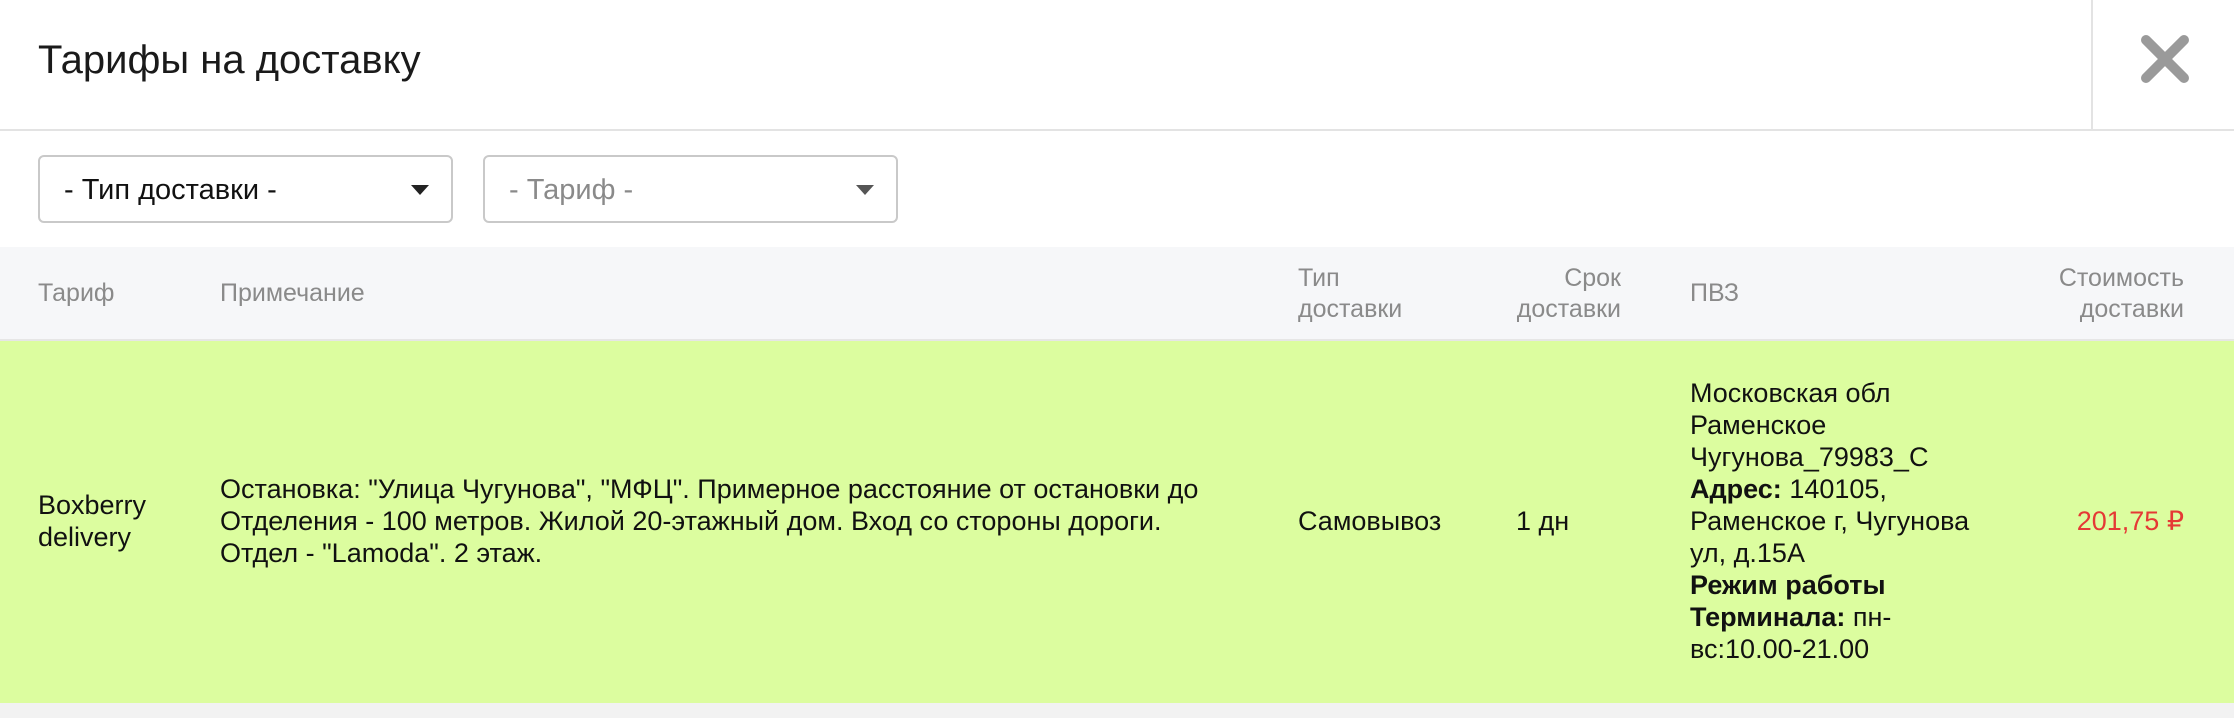 The height and width of the screenshot is (718, 2234). I want to click on cell-delivery-type: Самовывоз, so click(1370, 521).